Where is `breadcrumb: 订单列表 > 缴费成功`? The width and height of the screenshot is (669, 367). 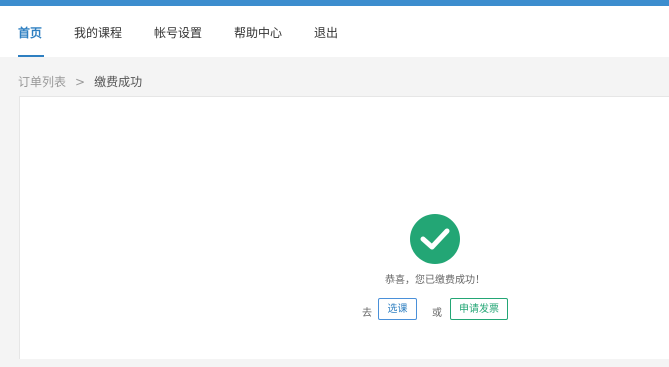
breadcrumb: 订单列表 > 缴费成功 is located at coordinates (80, 81).